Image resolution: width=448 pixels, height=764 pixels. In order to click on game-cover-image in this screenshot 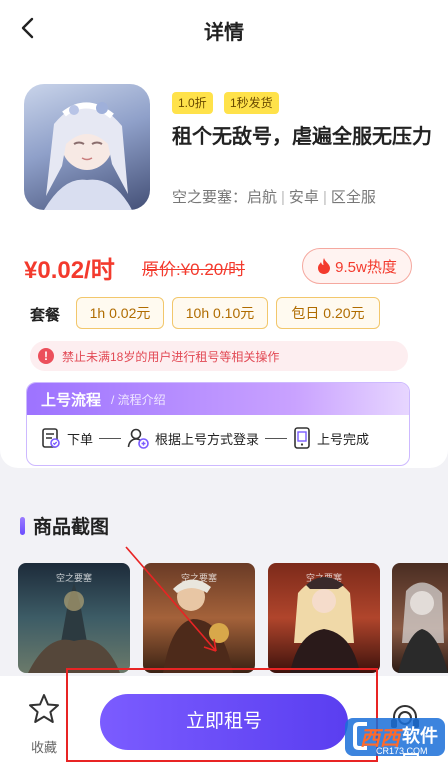, I will do `click(87, 147)`.